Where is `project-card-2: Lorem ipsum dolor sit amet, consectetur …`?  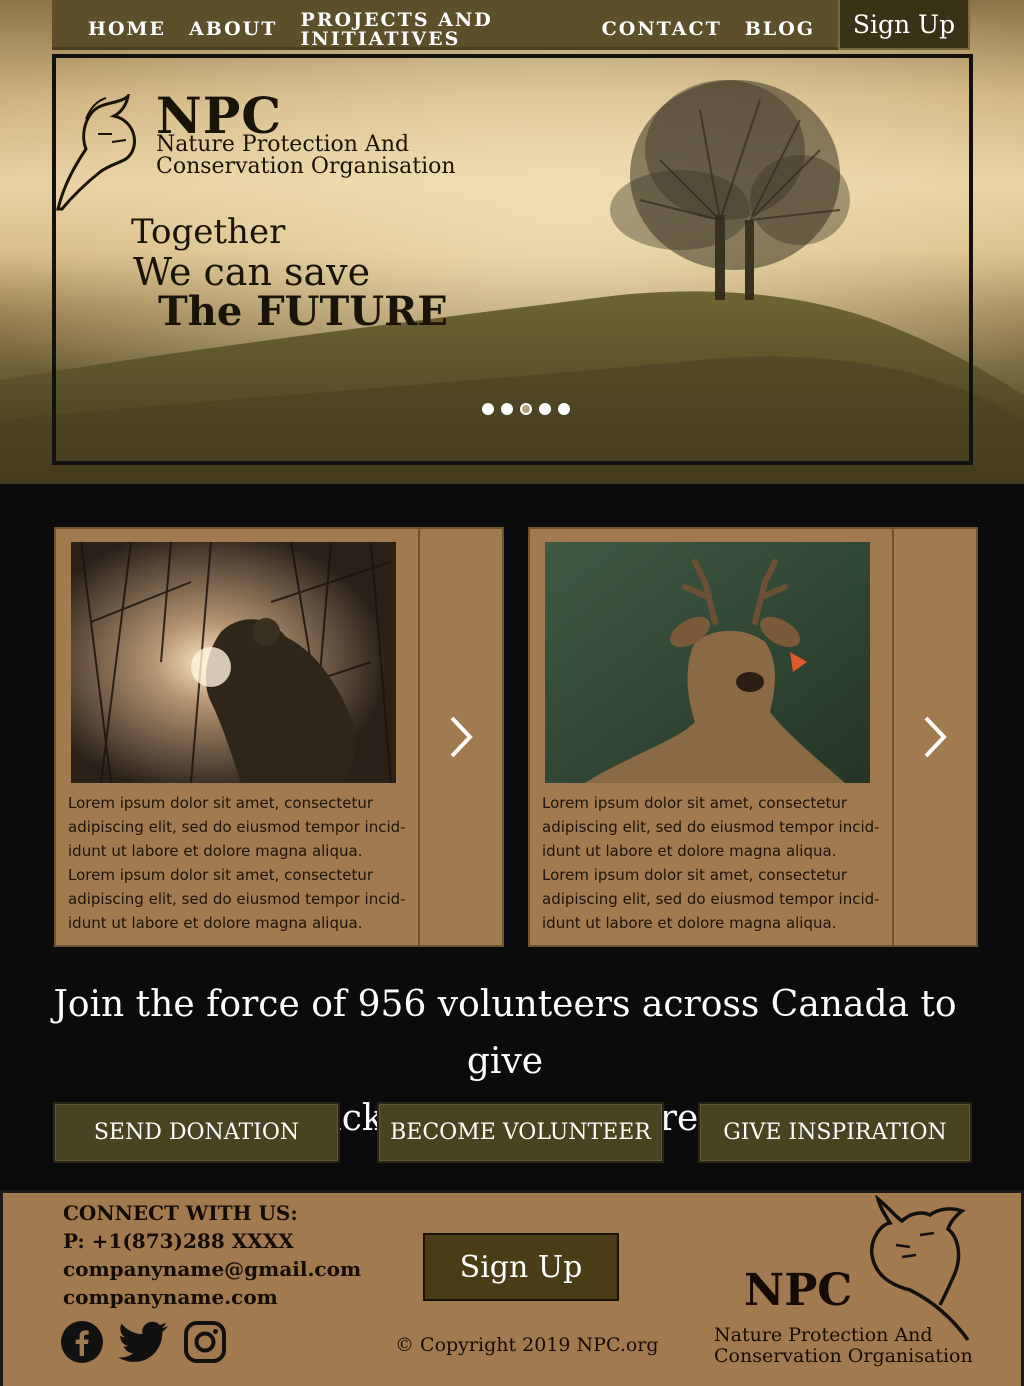
project-card-2: Lorem ipsum dolor sit amet, consectetur … is located at coordinates (753, 737).